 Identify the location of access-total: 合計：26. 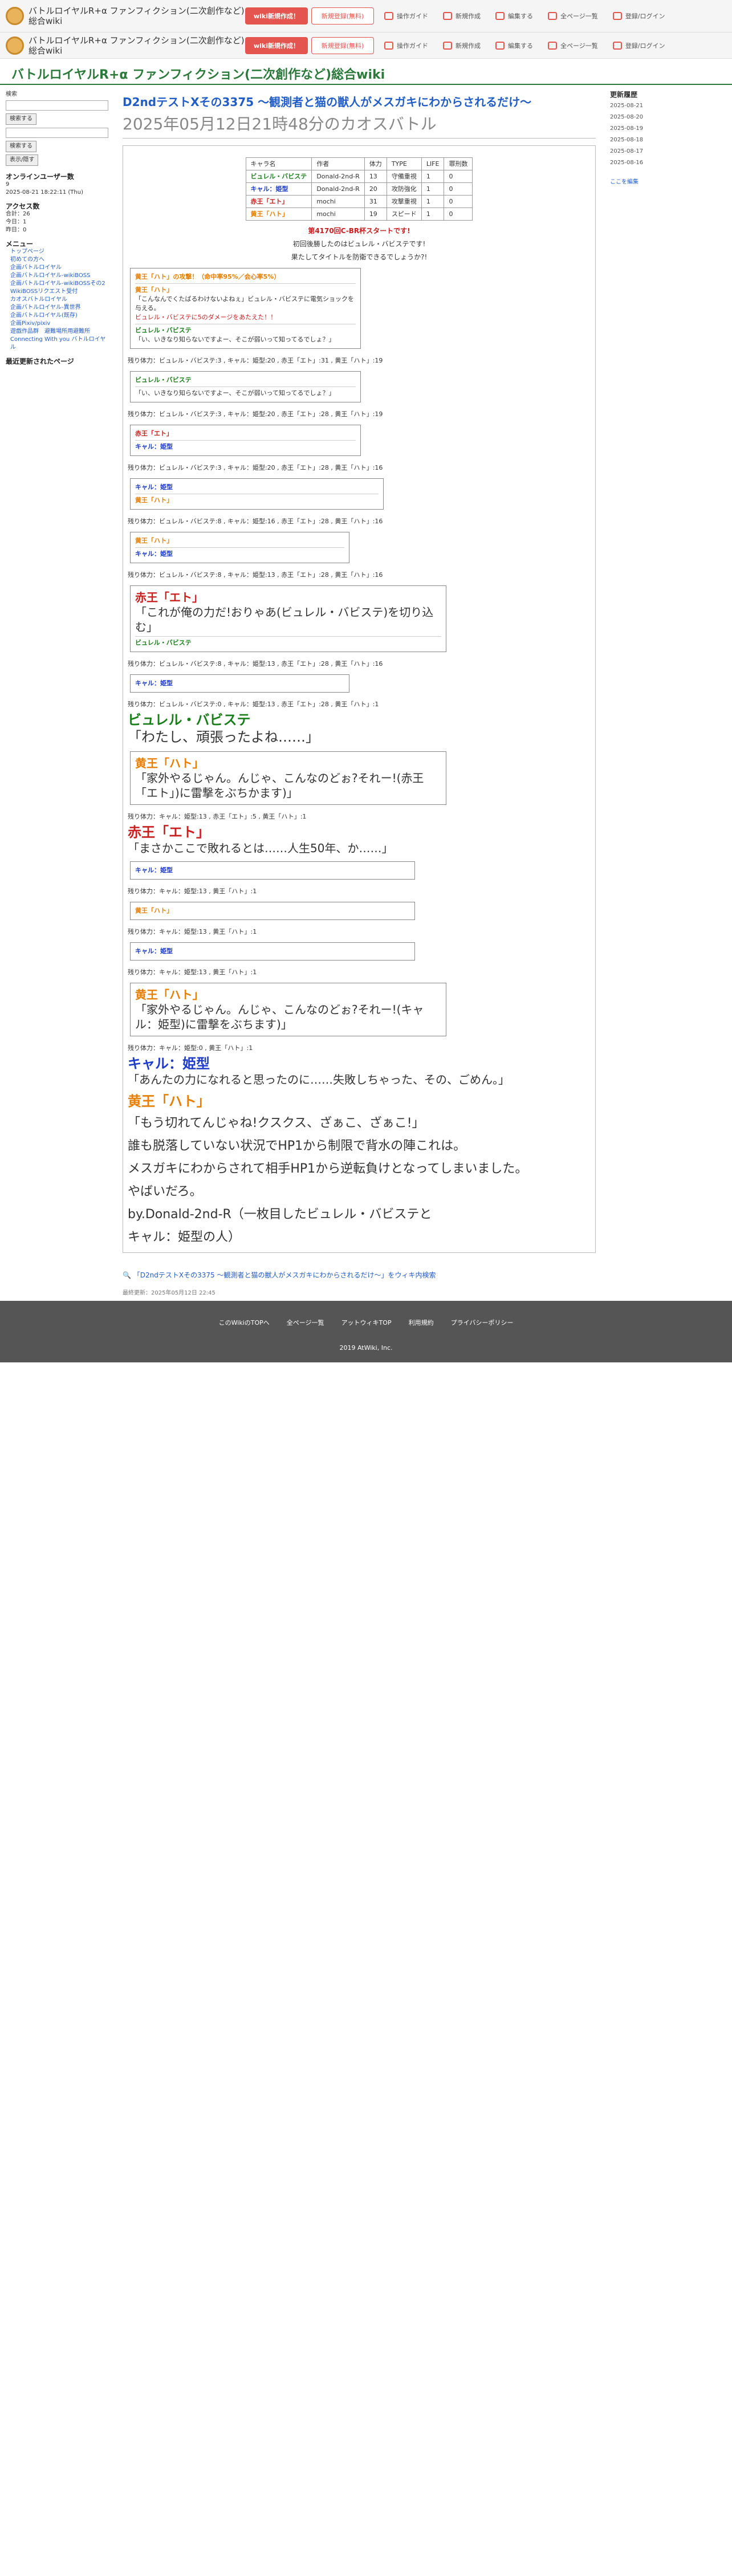
(18, 214).